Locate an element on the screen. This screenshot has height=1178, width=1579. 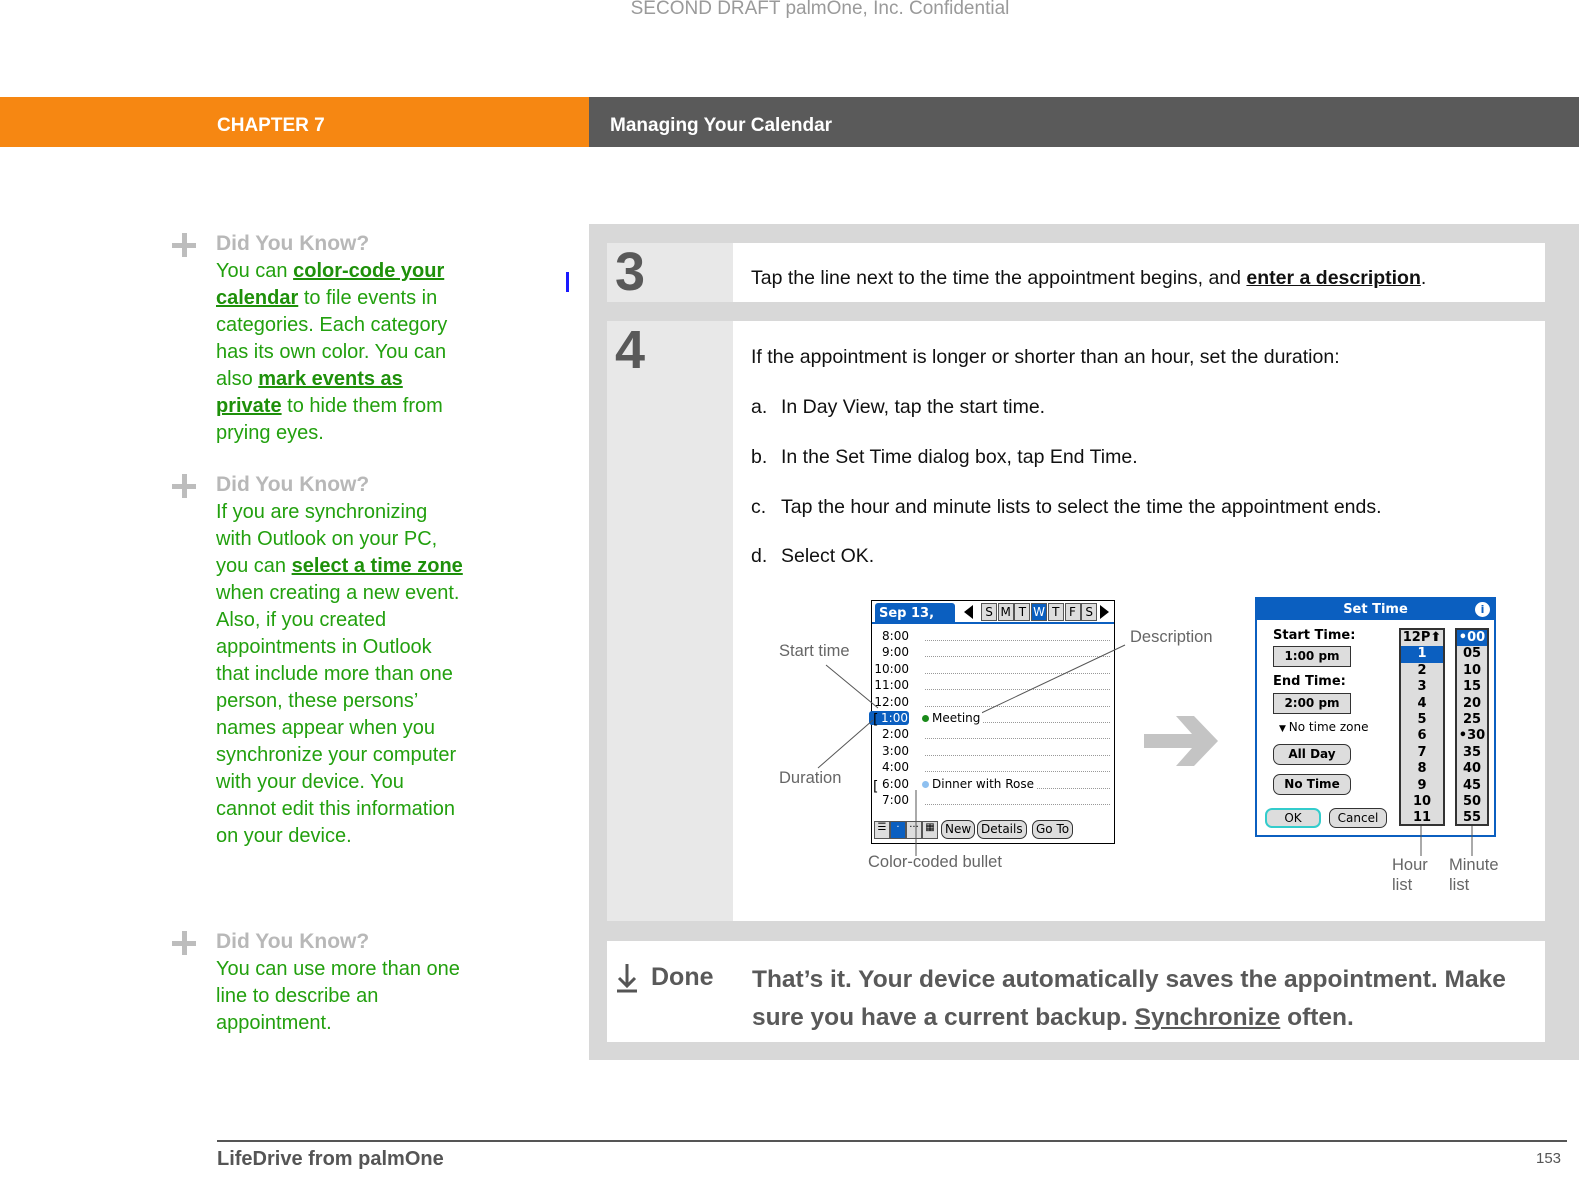
minute-list: •00 05 10 15 20 25 •30 35 40 45 50 55 is located at coordinates (1472, 727).